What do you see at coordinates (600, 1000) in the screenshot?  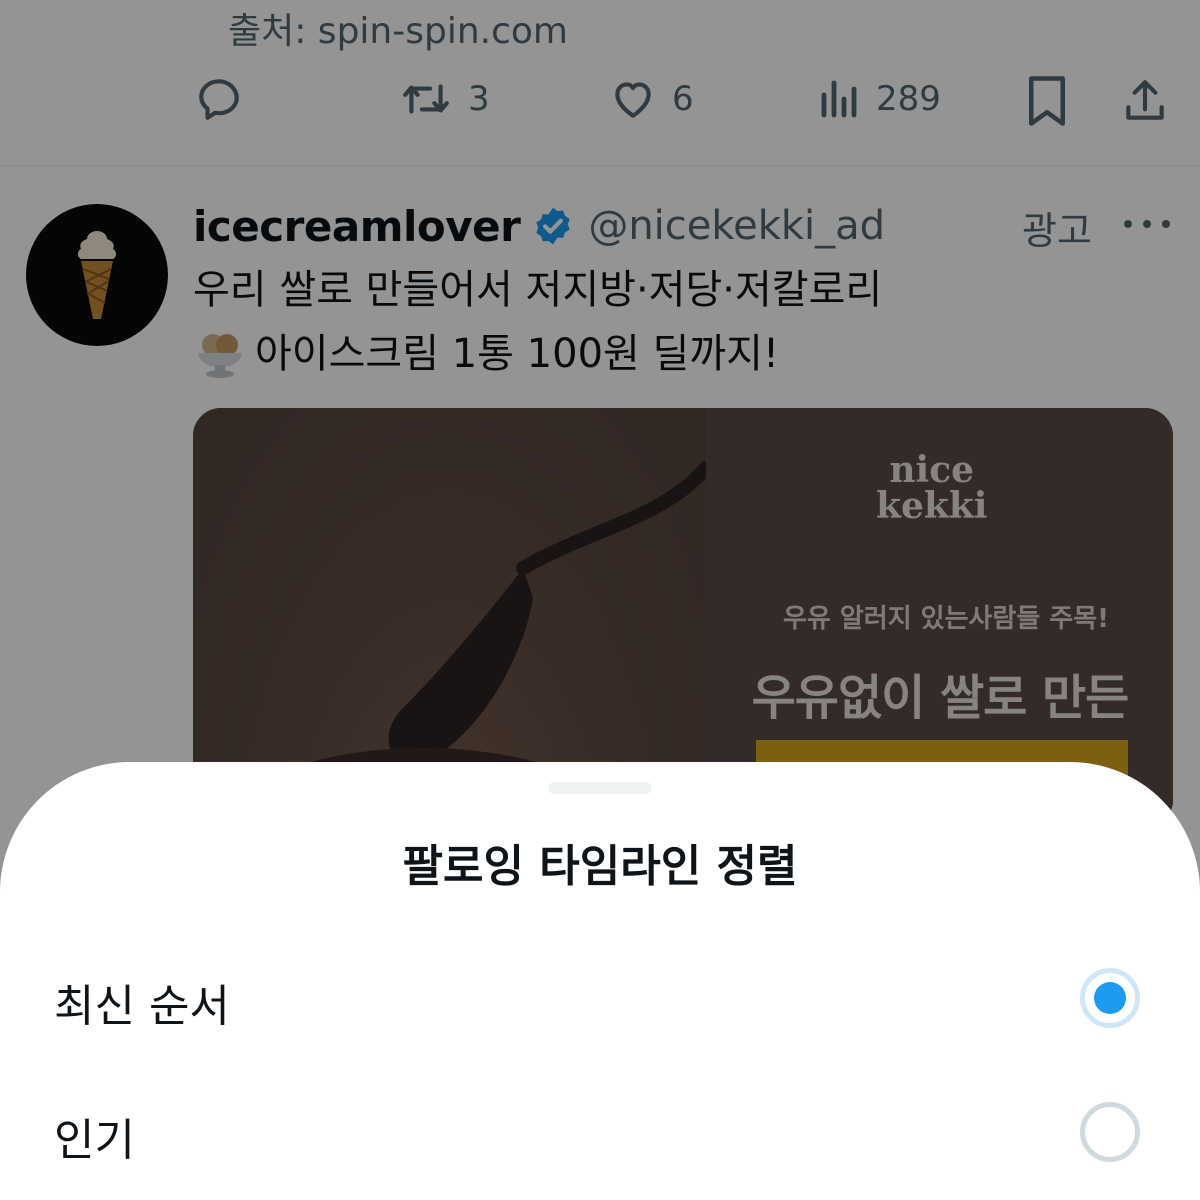 I see `sort-option-latest: 최신 순서` at bounding box center [600, 1000].